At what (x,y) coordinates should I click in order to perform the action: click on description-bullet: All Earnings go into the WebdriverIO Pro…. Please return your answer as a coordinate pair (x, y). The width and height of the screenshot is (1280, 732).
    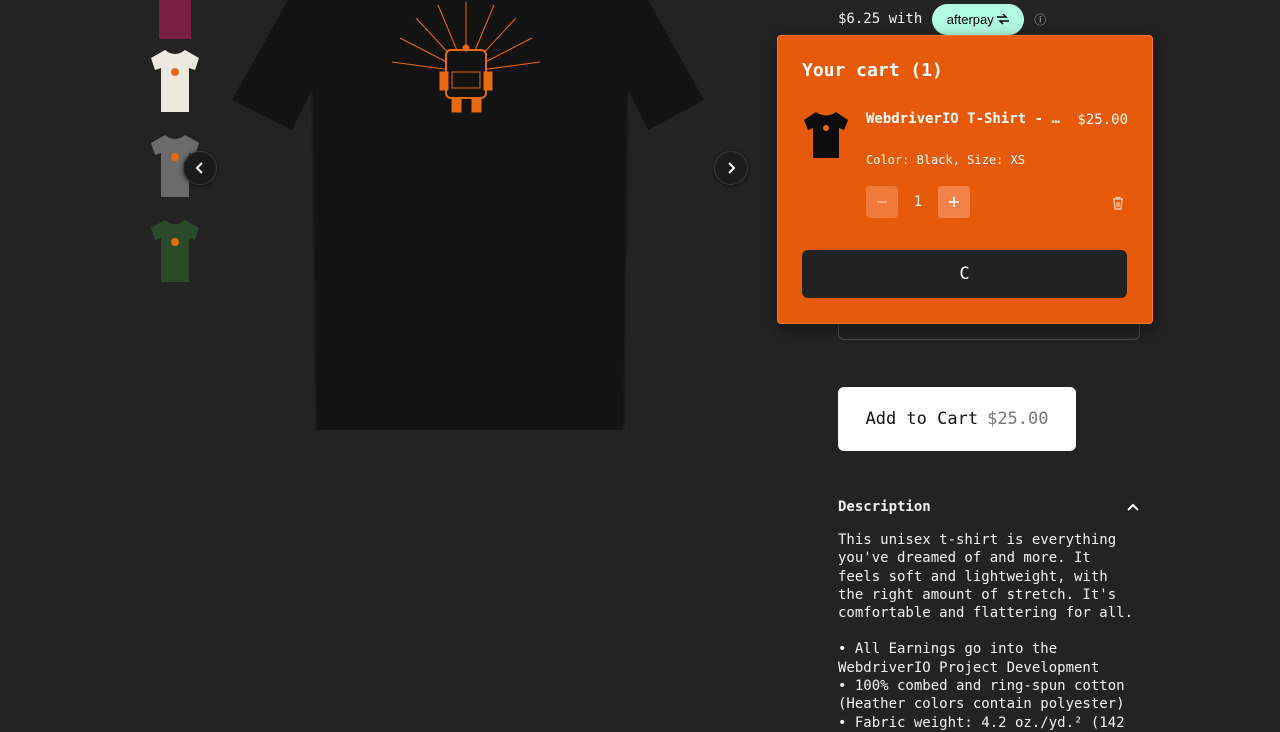
    Looking at the image, I should click on (988, 658).